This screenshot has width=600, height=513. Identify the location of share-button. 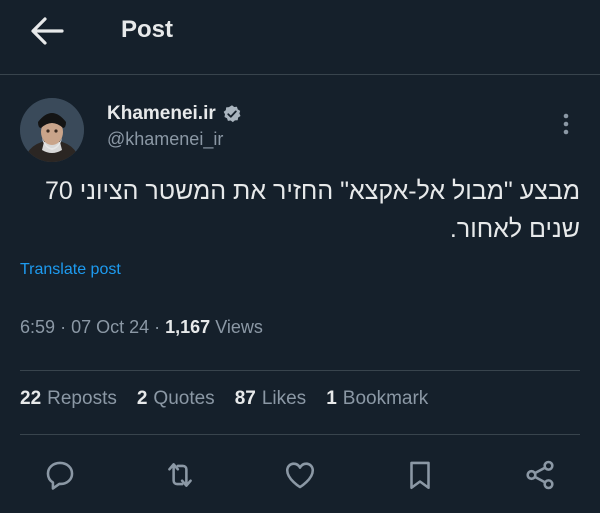
(540, 475).